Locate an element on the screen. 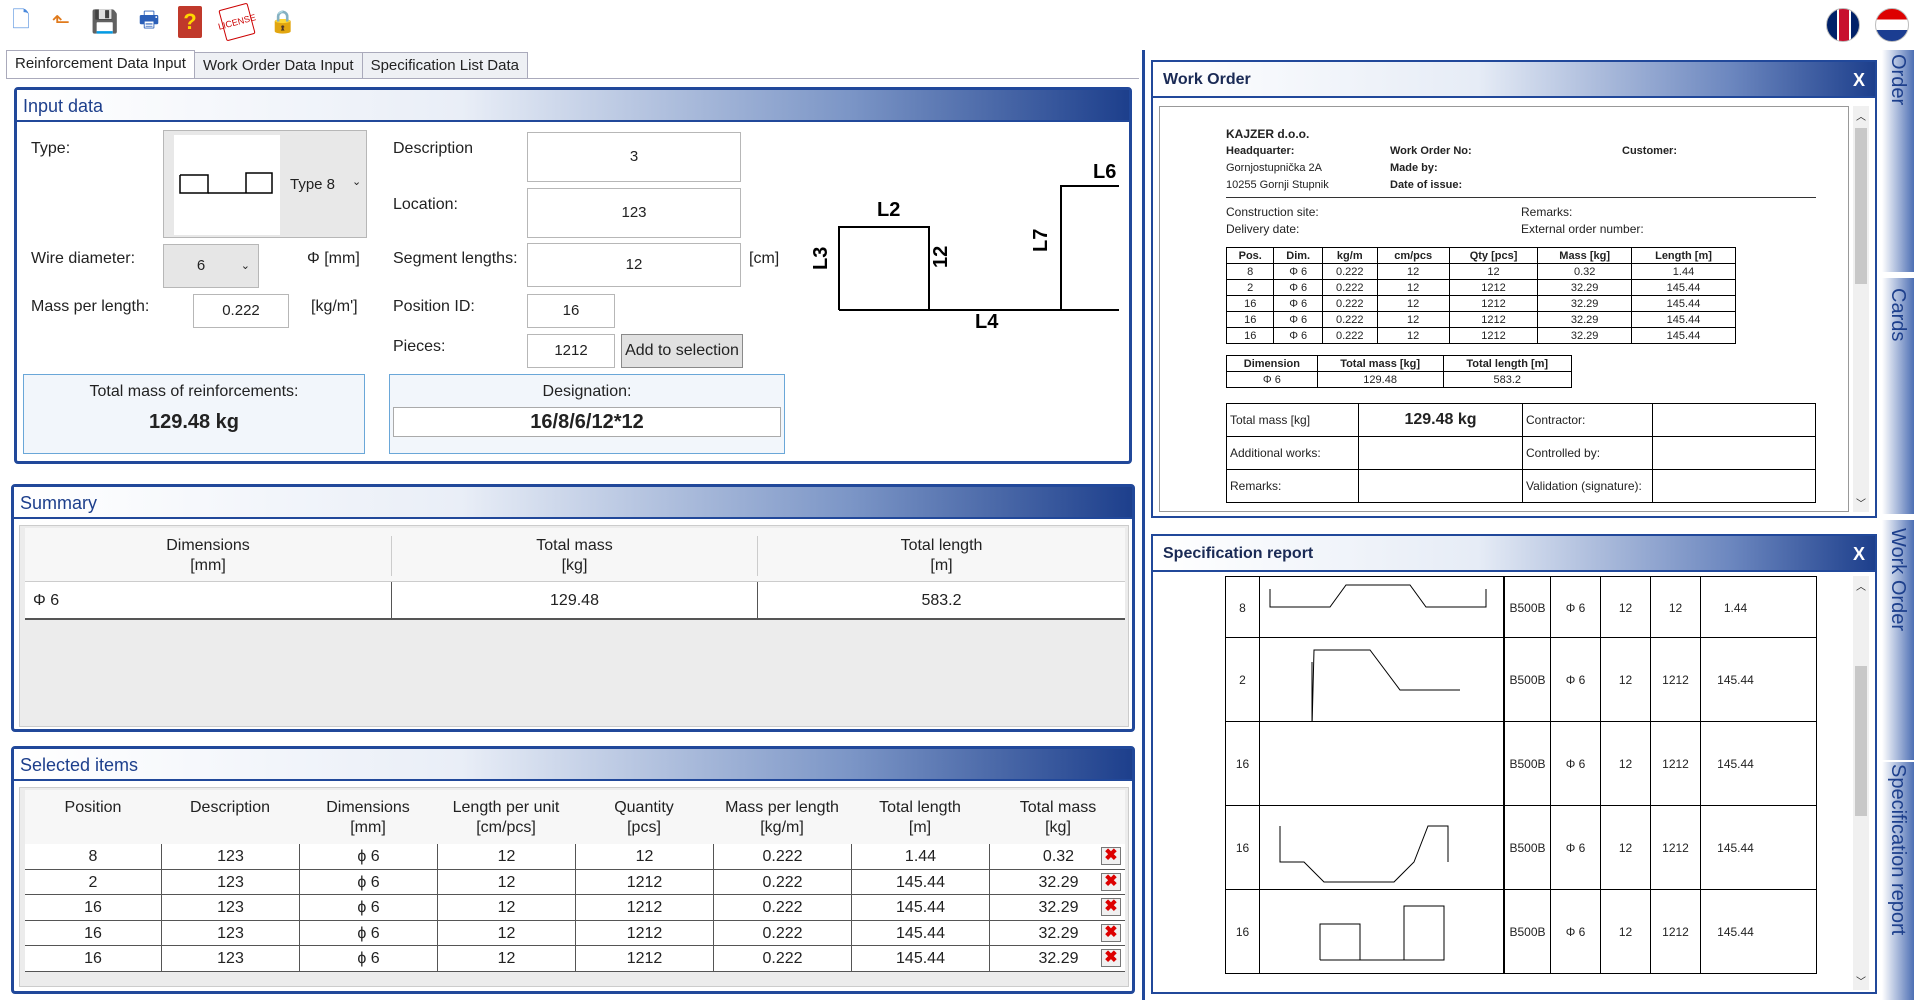  location-label: Location: is located at coordinates (425, 204).